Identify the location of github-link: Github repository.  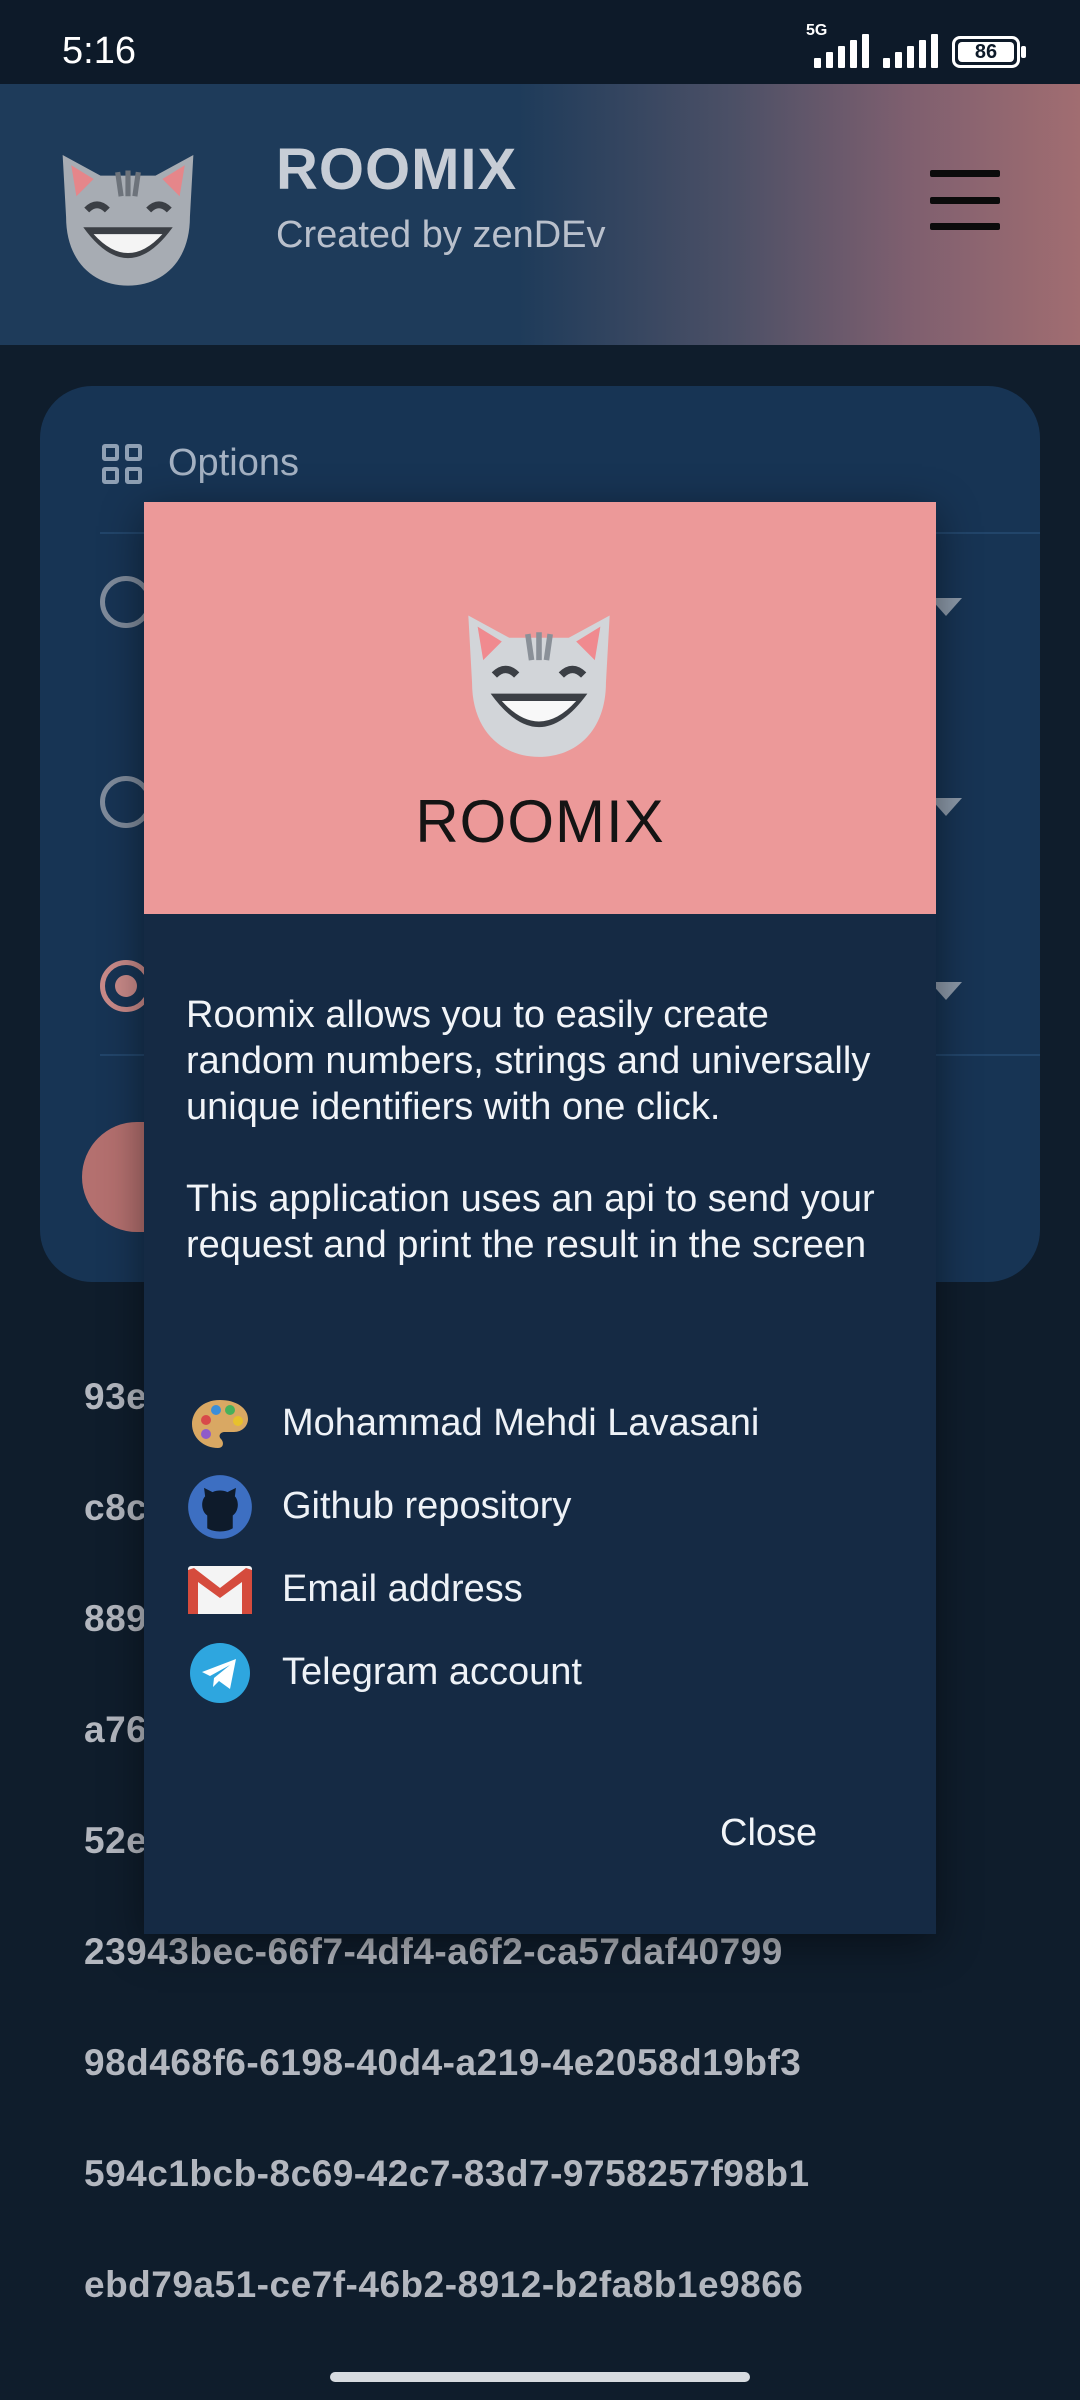
(472, 1506).